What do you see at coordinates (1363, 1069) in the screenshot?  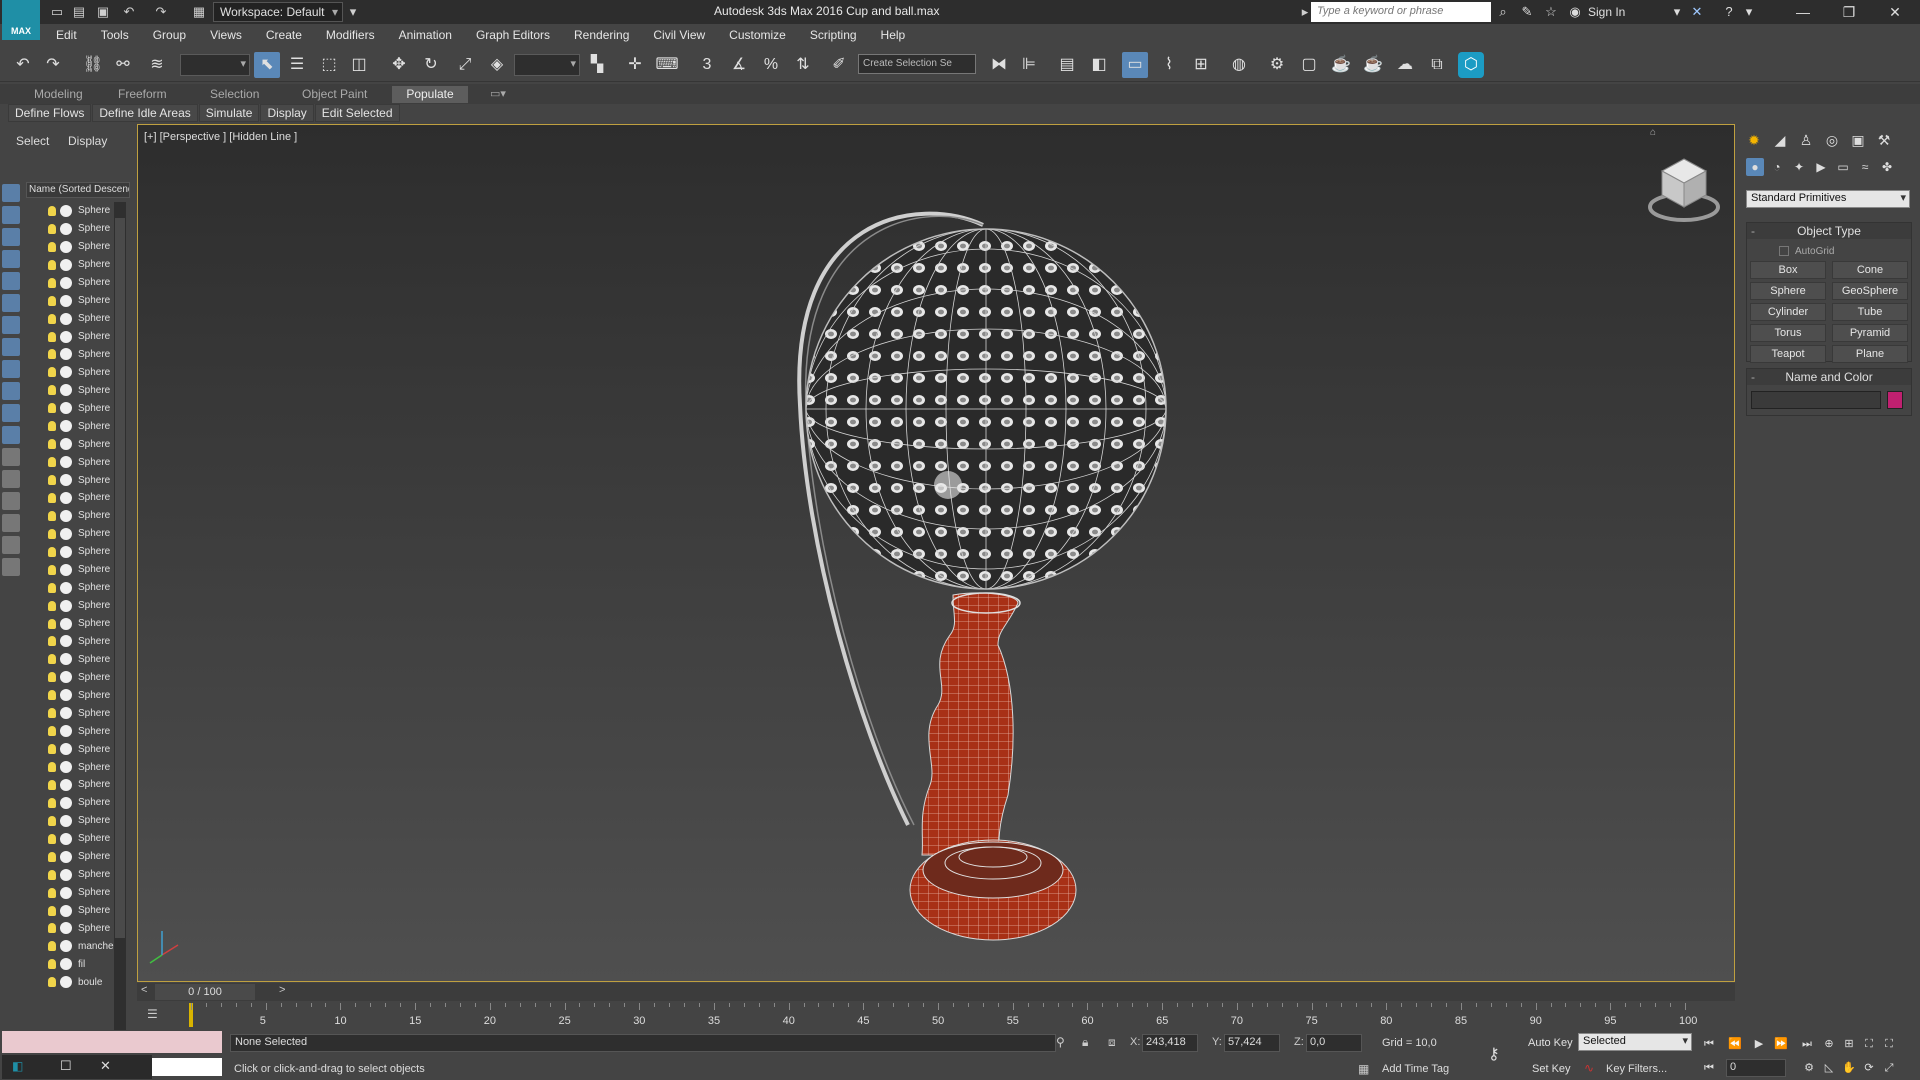 I see `time-tag-icon: ▦` at bounding box center [1363, 1069].